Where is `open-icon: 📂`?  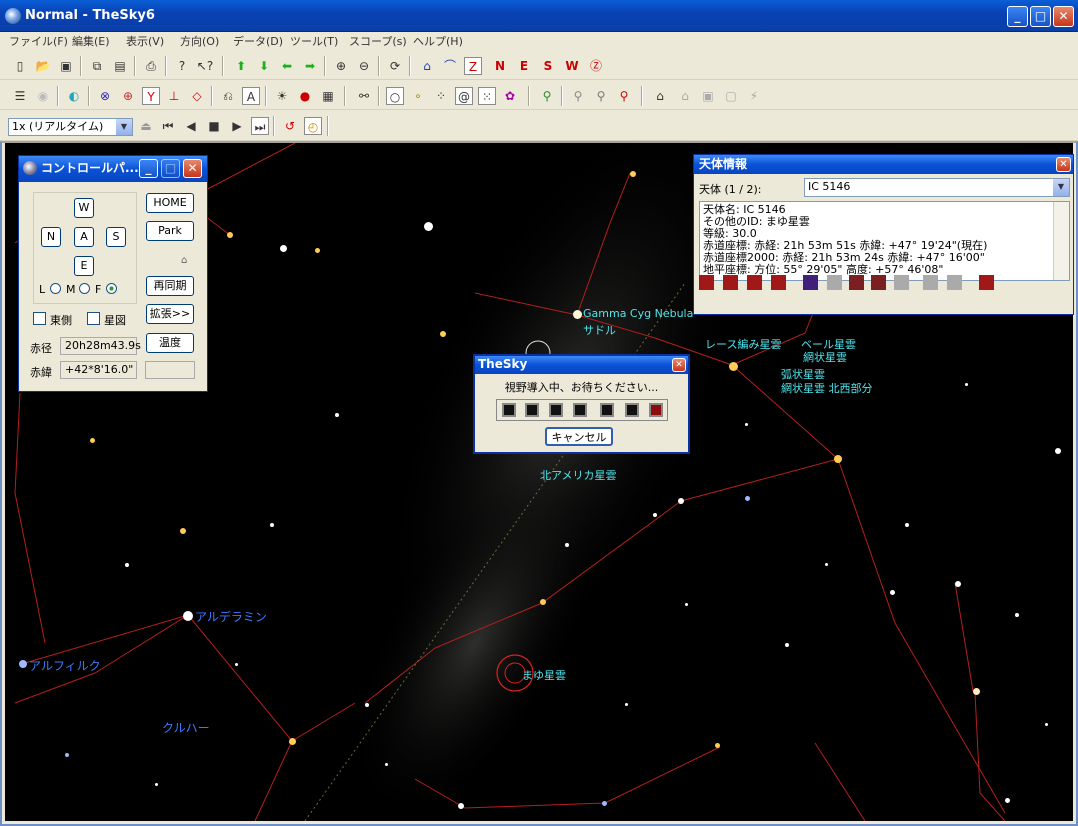 open-icon: 📂 is located at coordinates (43, 66).